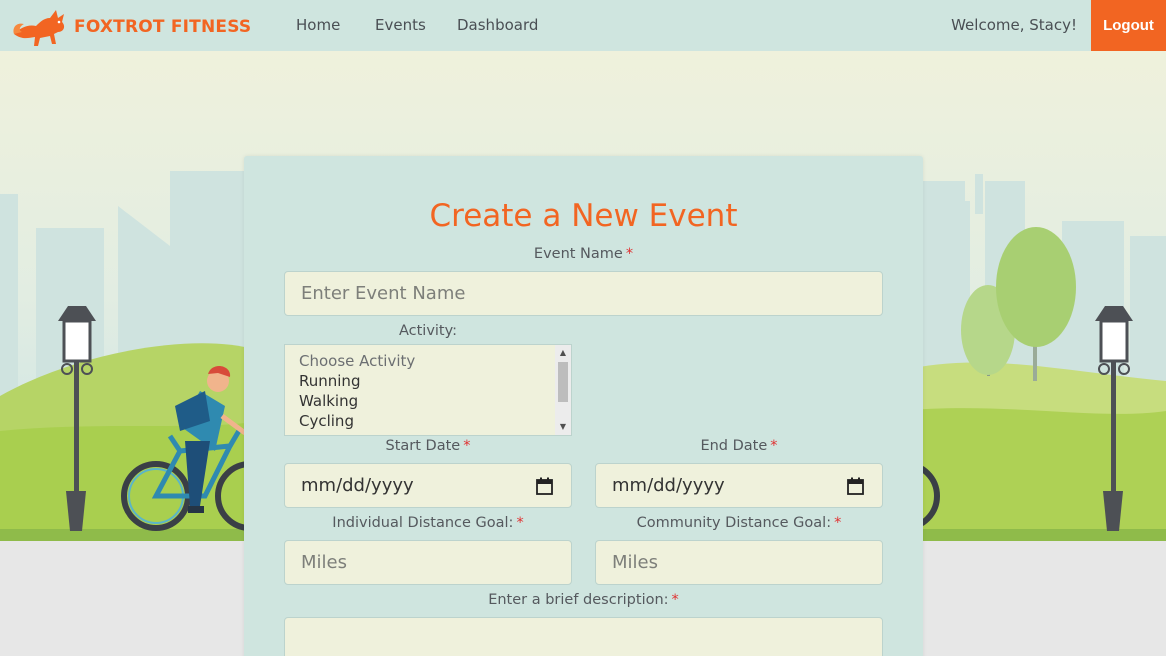  Describe the element at coordinates (400, 25) in the screenshot. I see `nav-events: Events` at that location.